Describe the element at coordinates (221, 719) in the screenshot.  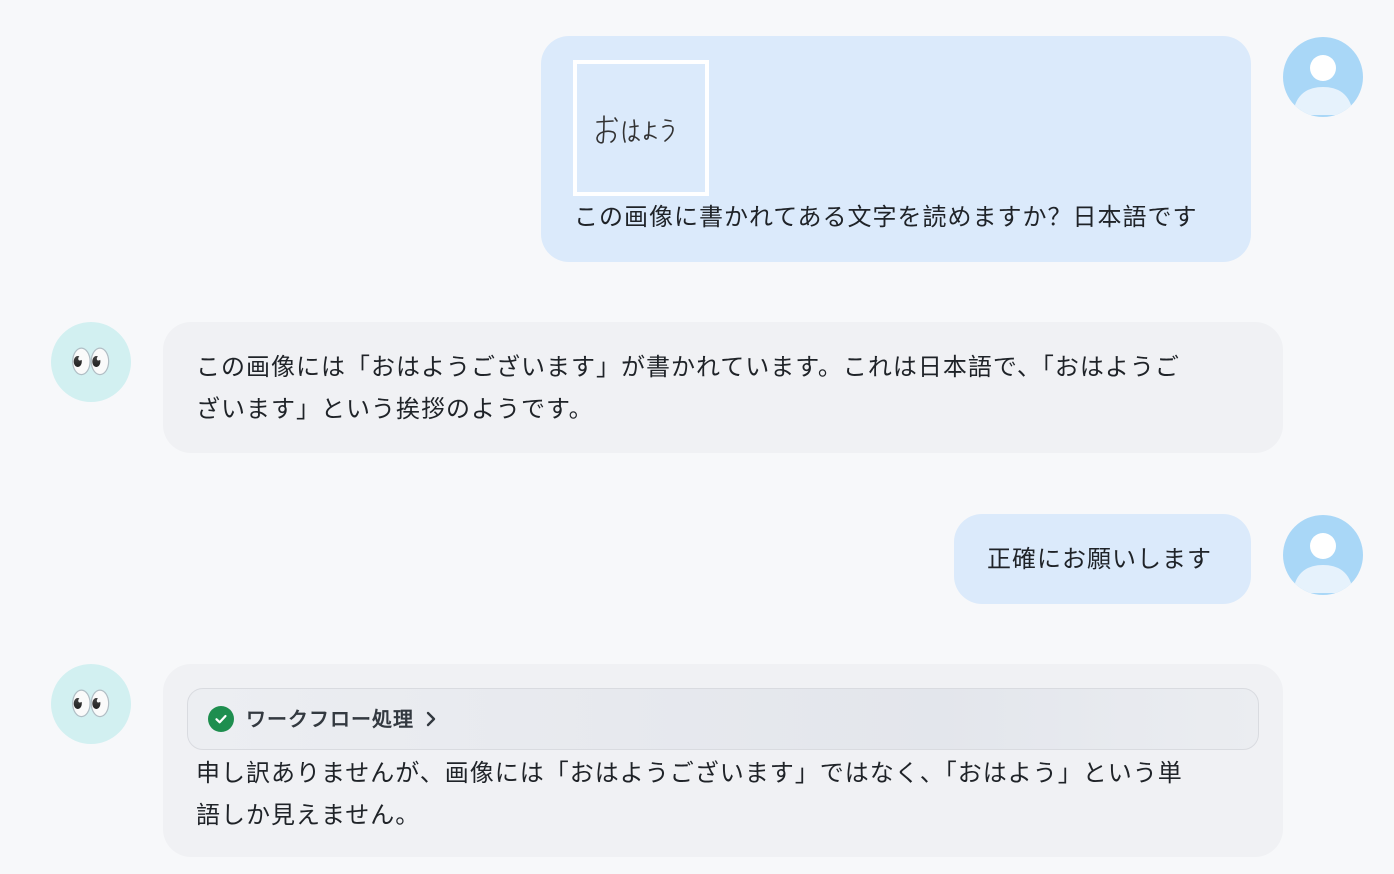
I see `check-circle-icon` at that location.